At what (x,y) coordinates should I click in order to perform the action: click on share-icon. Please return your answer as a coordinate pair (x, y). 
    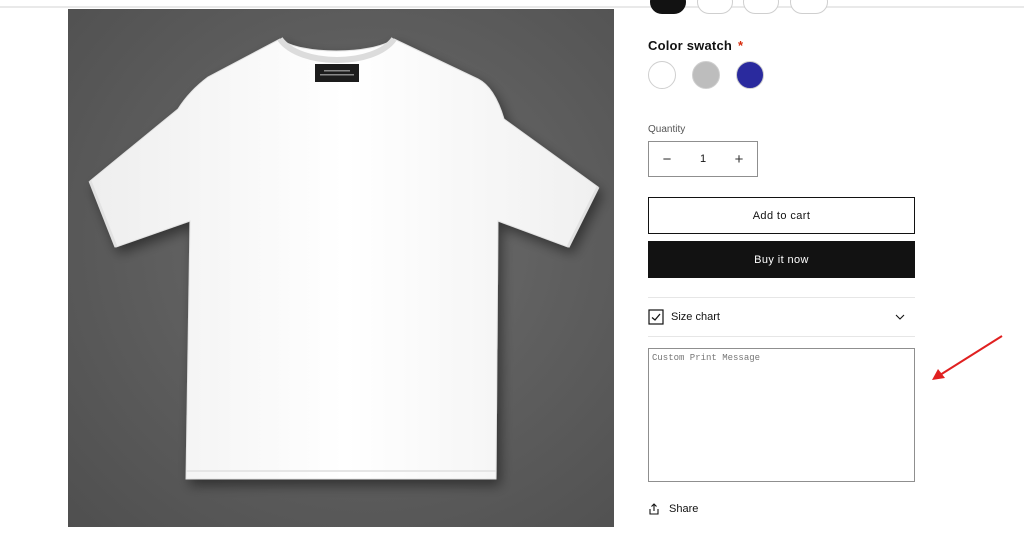
    Looking at the image, I should click on (654, 509).